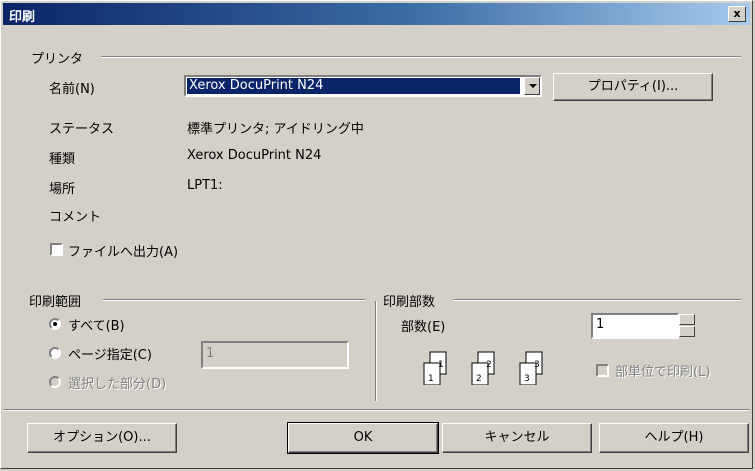  What do you see at coordinates (376, 351) in the screenshot?
I see `group-separator` at bounding box center [376, 351].